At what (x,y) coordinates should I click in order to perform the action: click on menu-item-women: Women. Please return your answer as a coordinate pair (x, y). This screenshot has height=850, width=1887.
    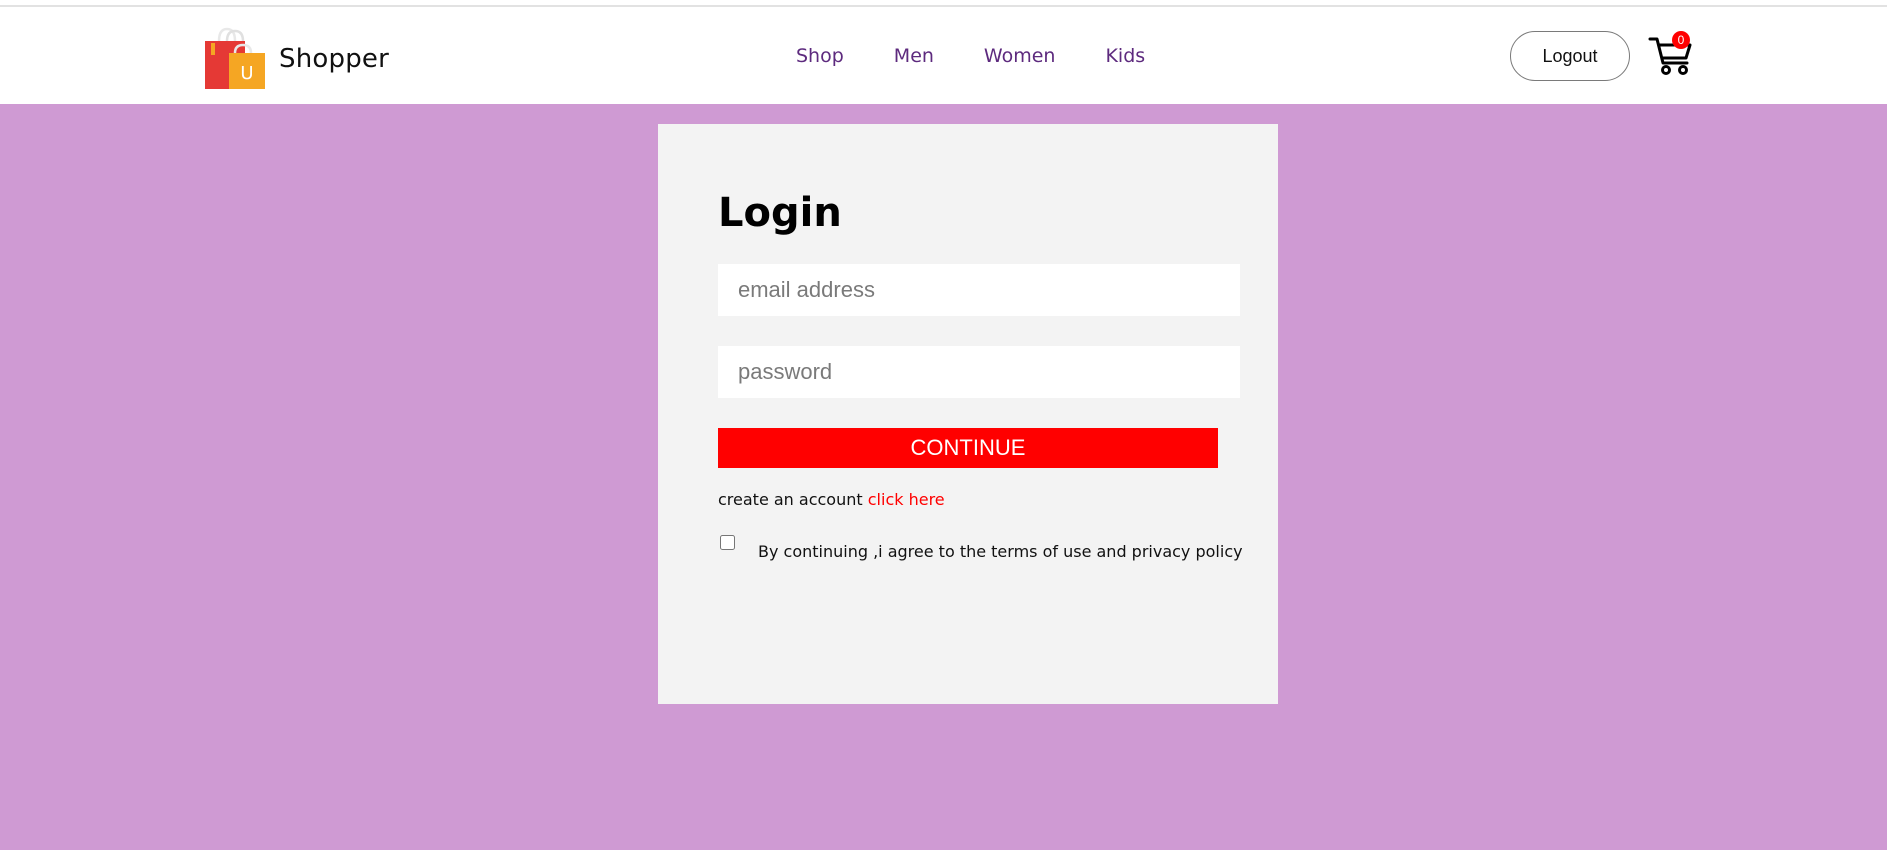
    Looking at the image, I should click on (1020, 56).